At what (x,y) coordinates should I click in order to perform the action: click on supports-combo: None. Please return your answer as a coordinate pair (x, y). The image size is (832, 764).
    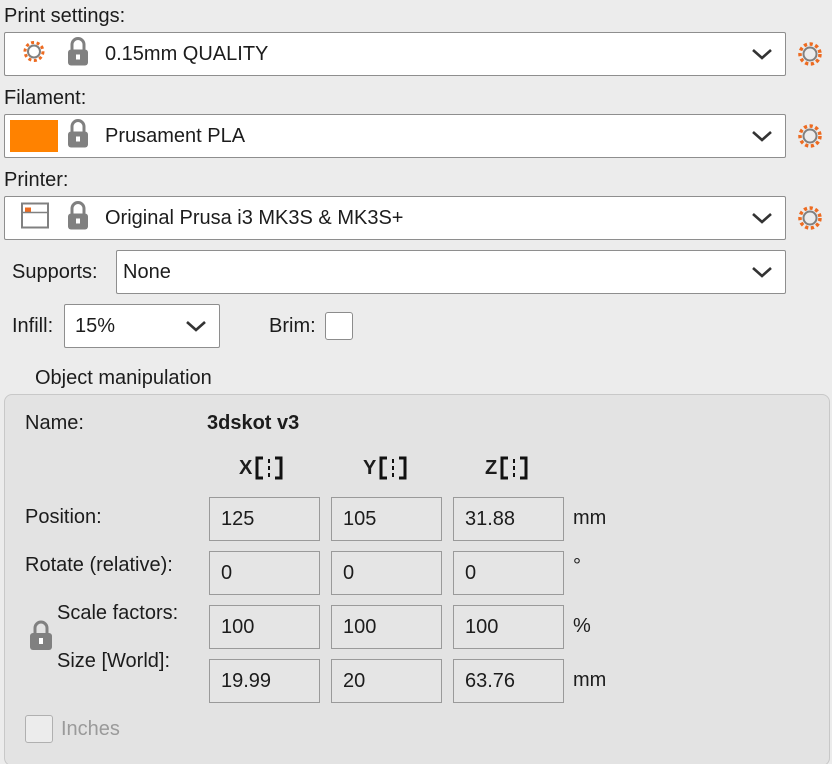
    Looking at the image, I should click on (451, 272).